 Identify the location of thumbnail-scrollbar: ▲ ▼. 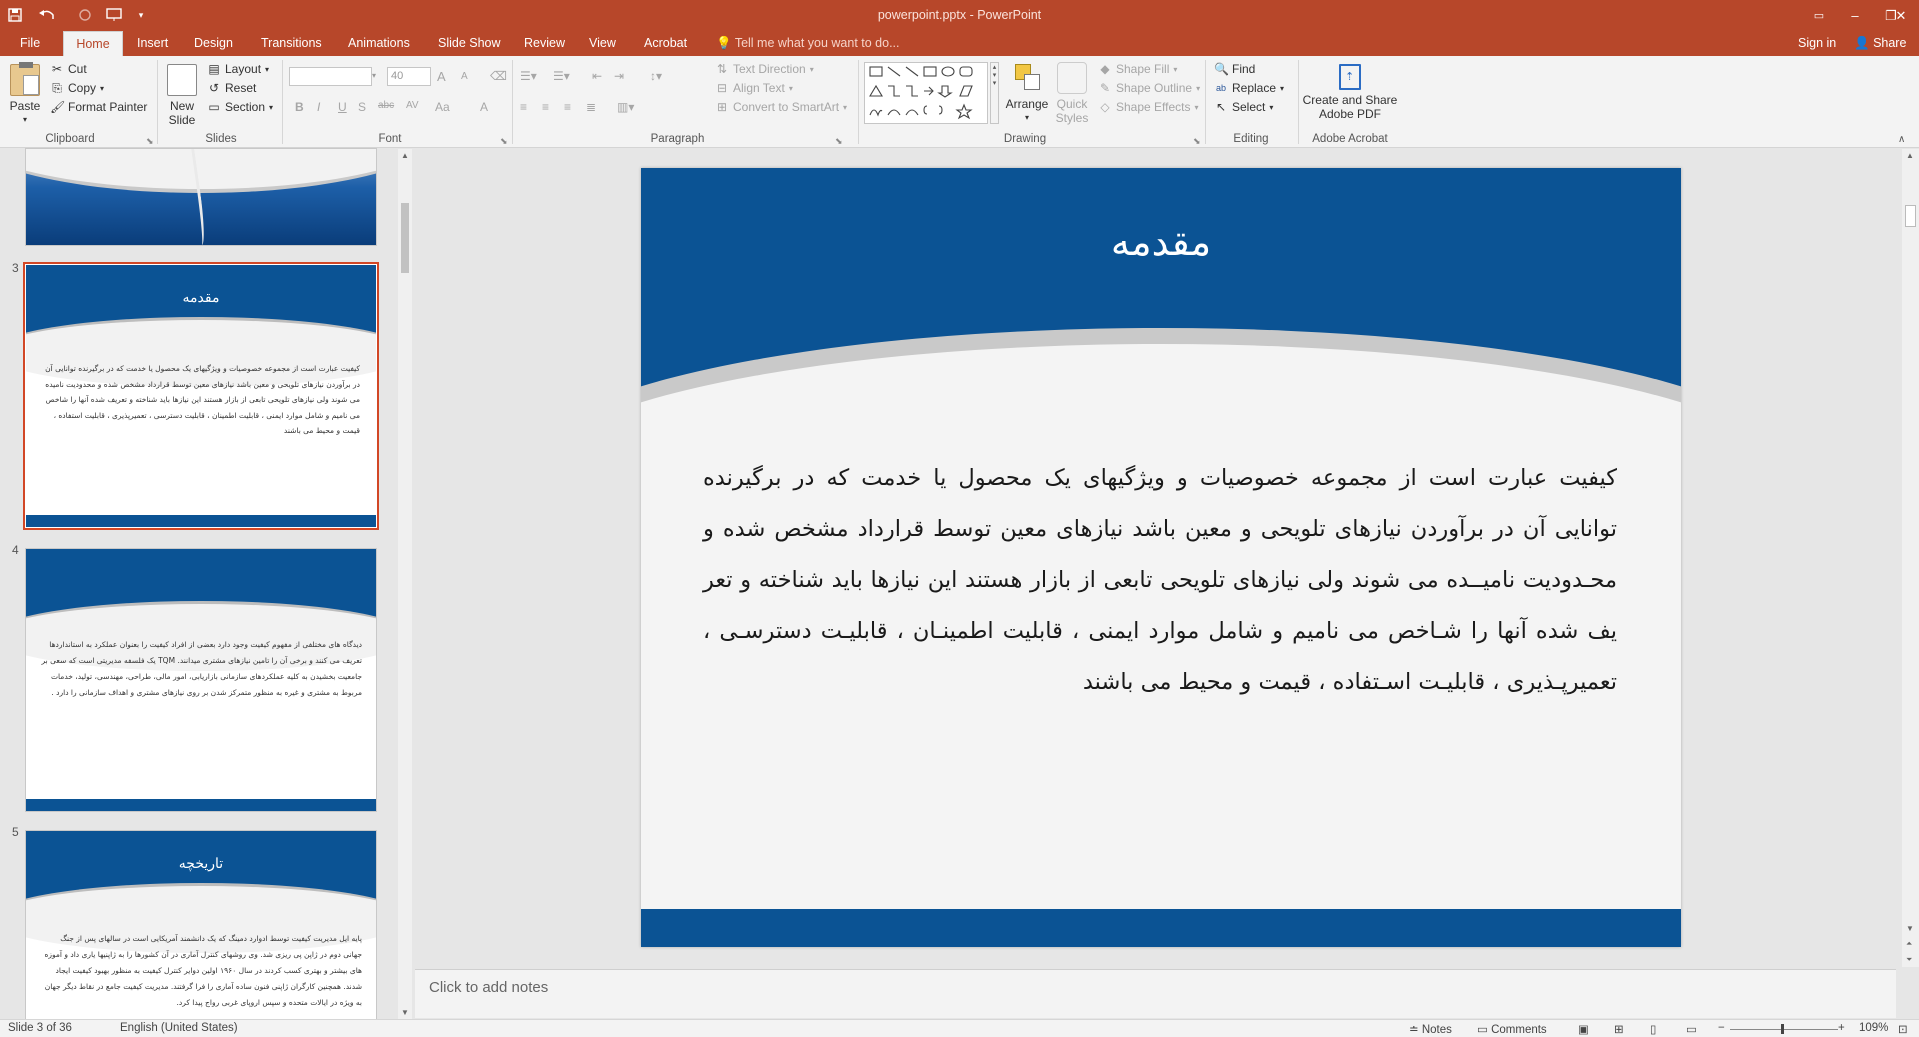
(405, 584).